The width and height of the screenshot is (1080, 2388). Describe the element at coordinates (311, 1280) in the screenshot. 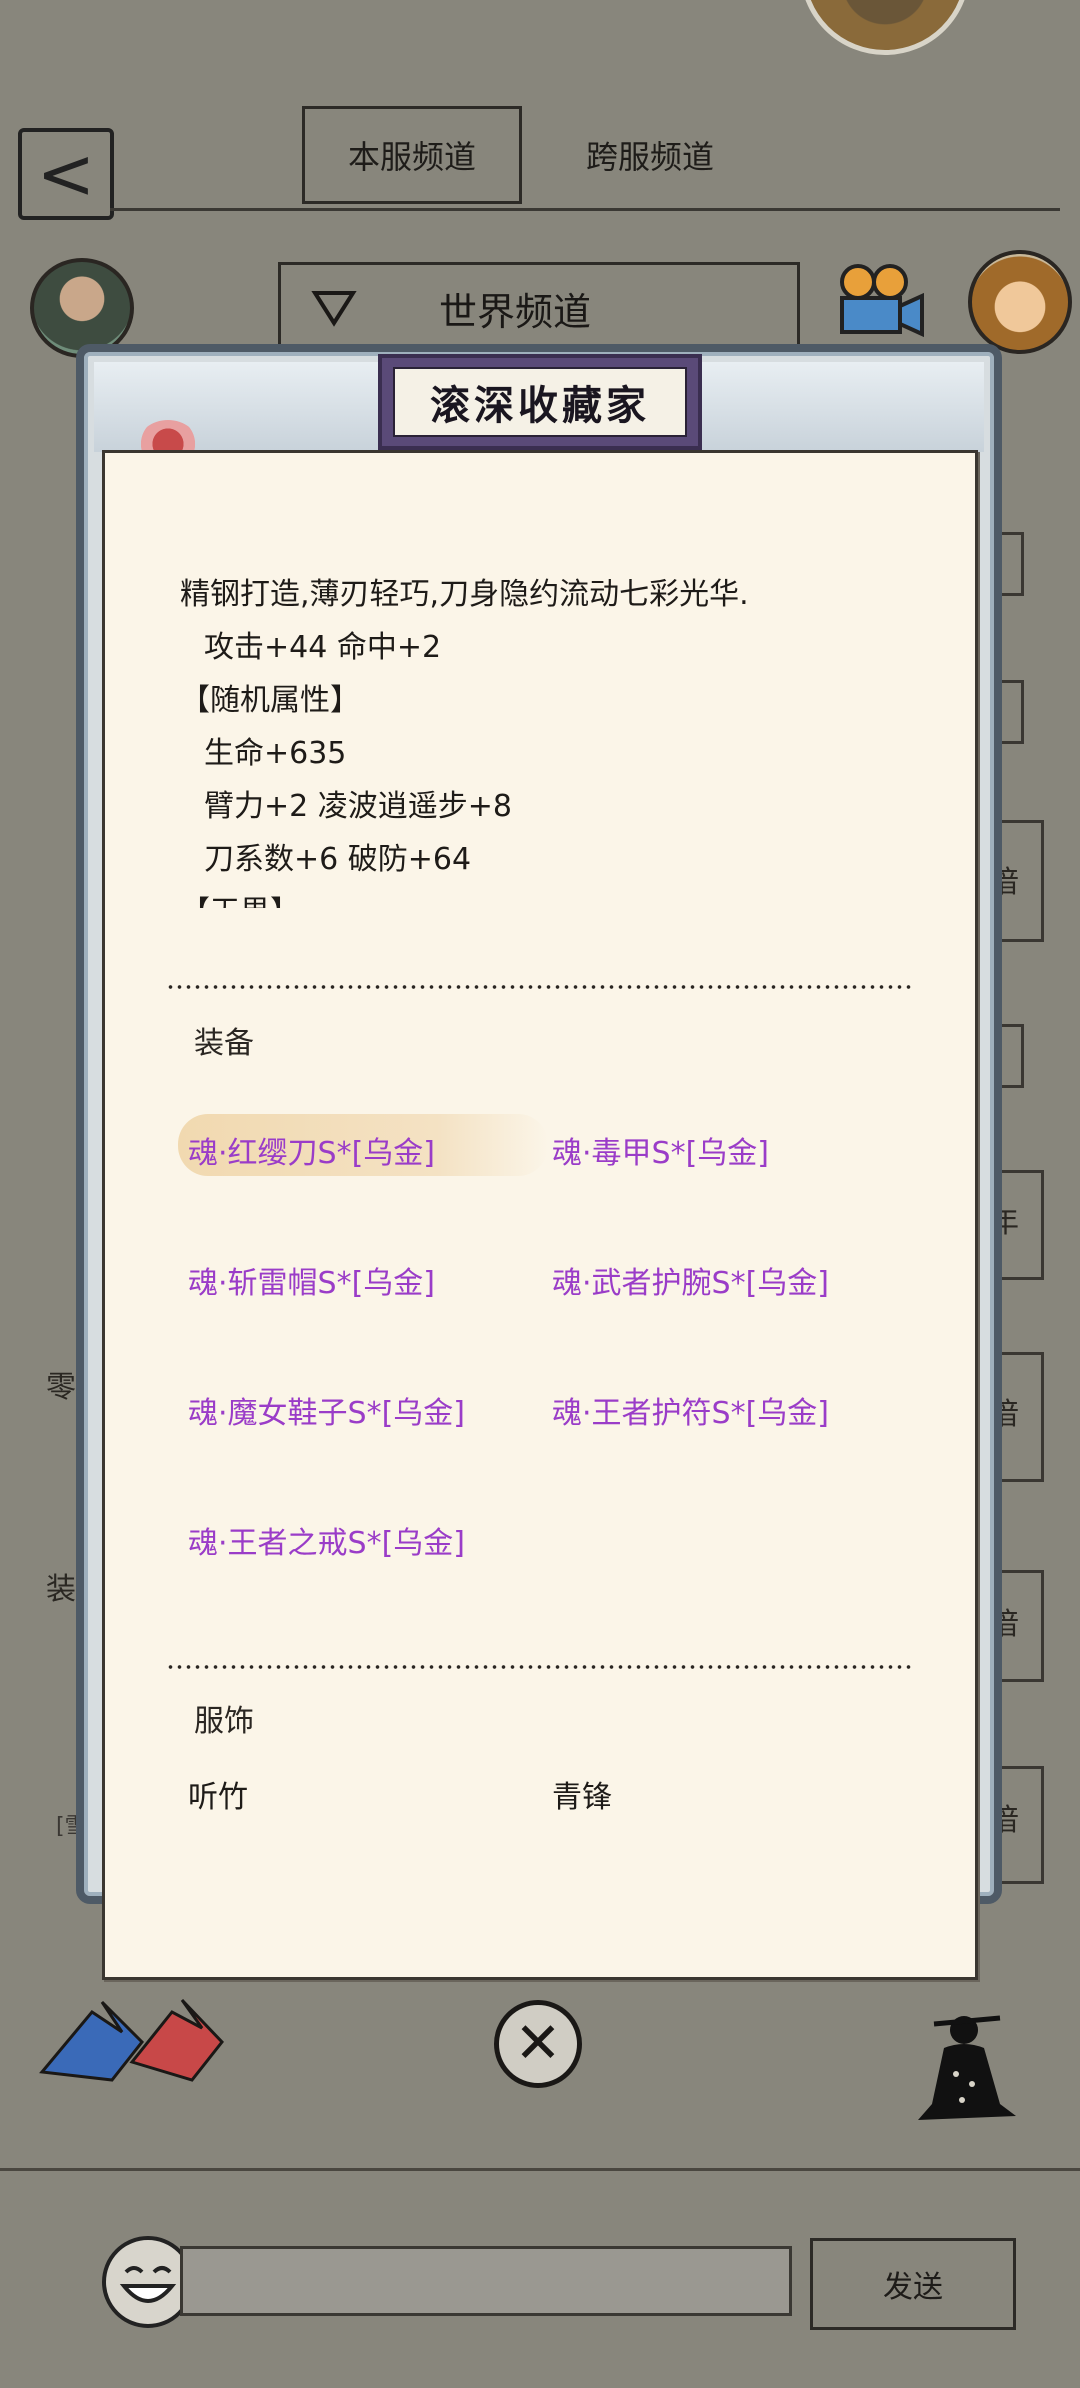

I see `equipment-item: 魂·斩雷帽S*[乌金]` at that location.